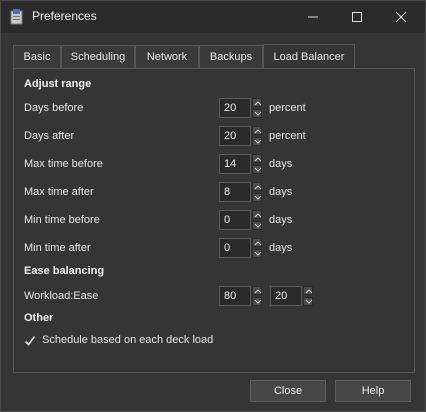 This screenshot has height=412, width=426. I want to click on tab-backups: Backups, so click(231, 56).